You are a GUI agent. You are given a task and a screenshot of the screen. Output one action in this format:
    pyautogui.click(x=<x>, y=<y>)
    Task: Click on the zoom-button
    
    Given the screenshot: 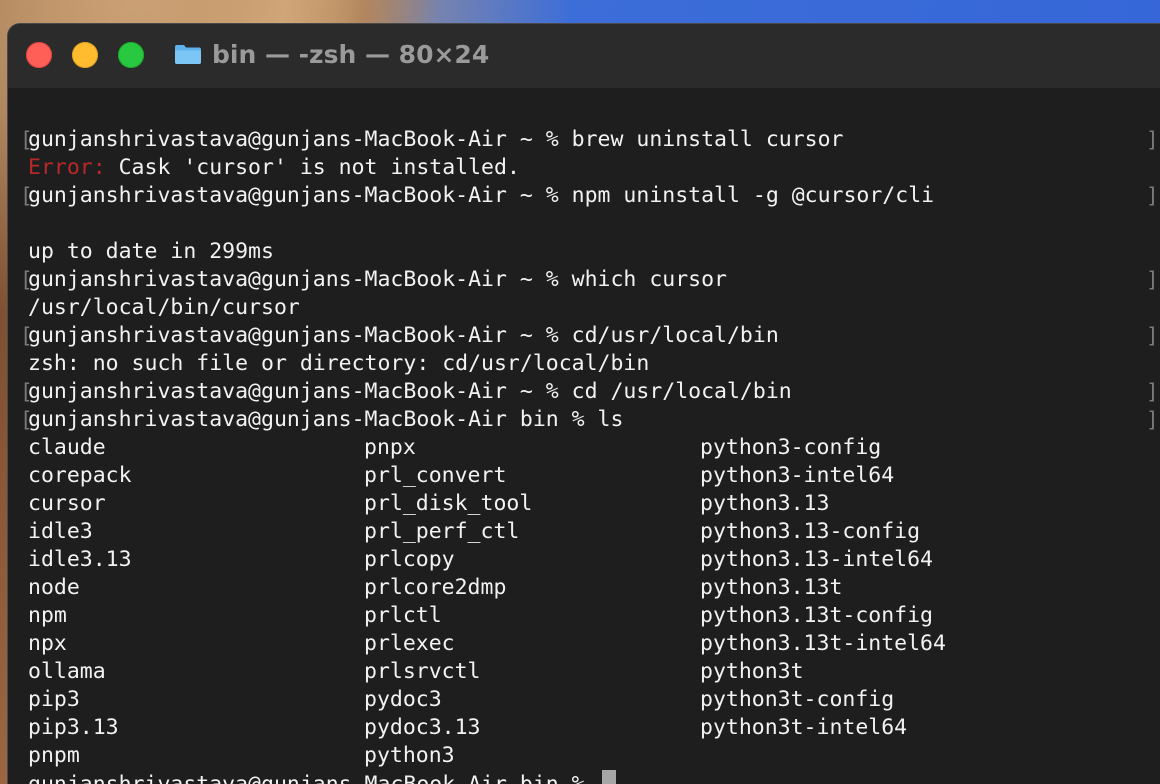 What is the action you would take?
    pyautogui.click(x=131, y=55)
    